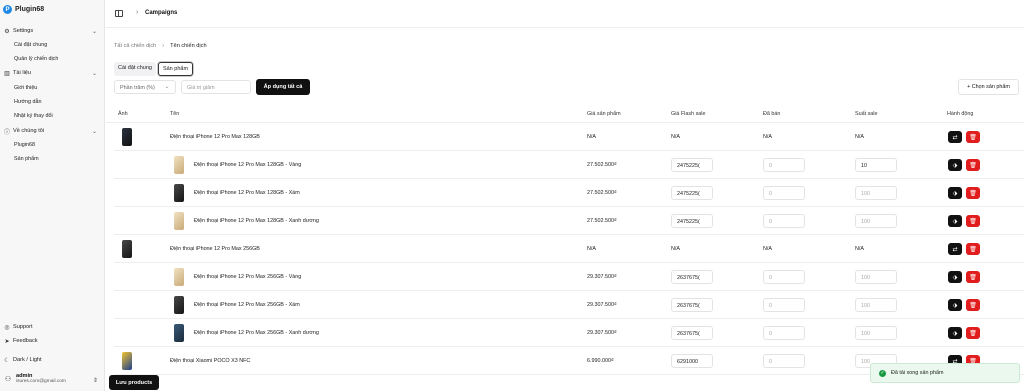  Describe the element at coordinates (591, 249) in the screenshot. I see `product-price: N/A` at that location.